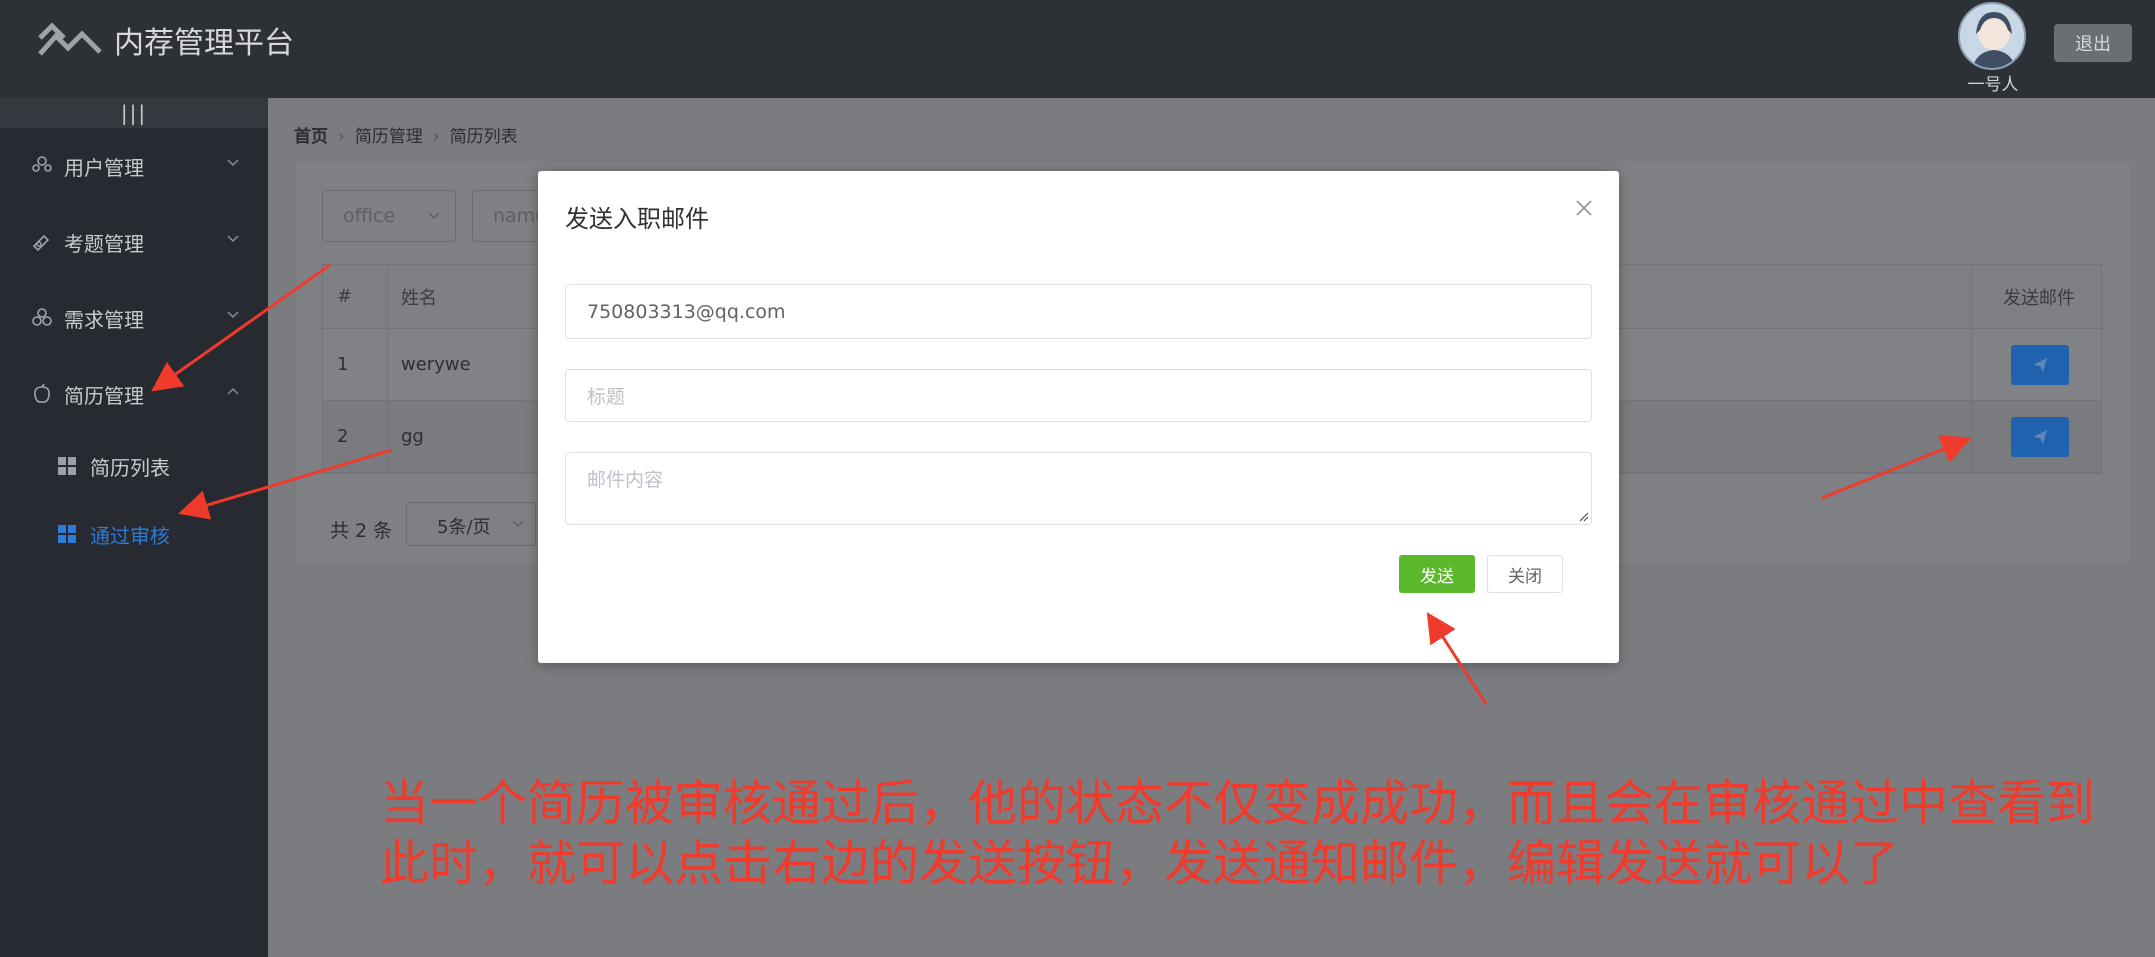 The width and height of the screenshot is (2155, 957). Describe the element at coordinates (1140, 863) in the screenshot. I see `annotation-line-2: 此时，就可以点击右边的发送按钮，发送通知邮件，编辑发送就可以了` at that location.